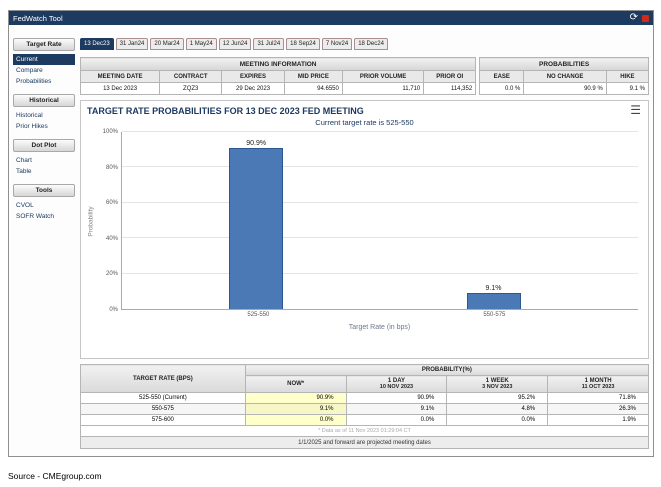 This screenshot has width=661, height=487. Describe the element at coordinates (502, 88) in the screenshot. I see `ease-value: 0.0 %` at that location.